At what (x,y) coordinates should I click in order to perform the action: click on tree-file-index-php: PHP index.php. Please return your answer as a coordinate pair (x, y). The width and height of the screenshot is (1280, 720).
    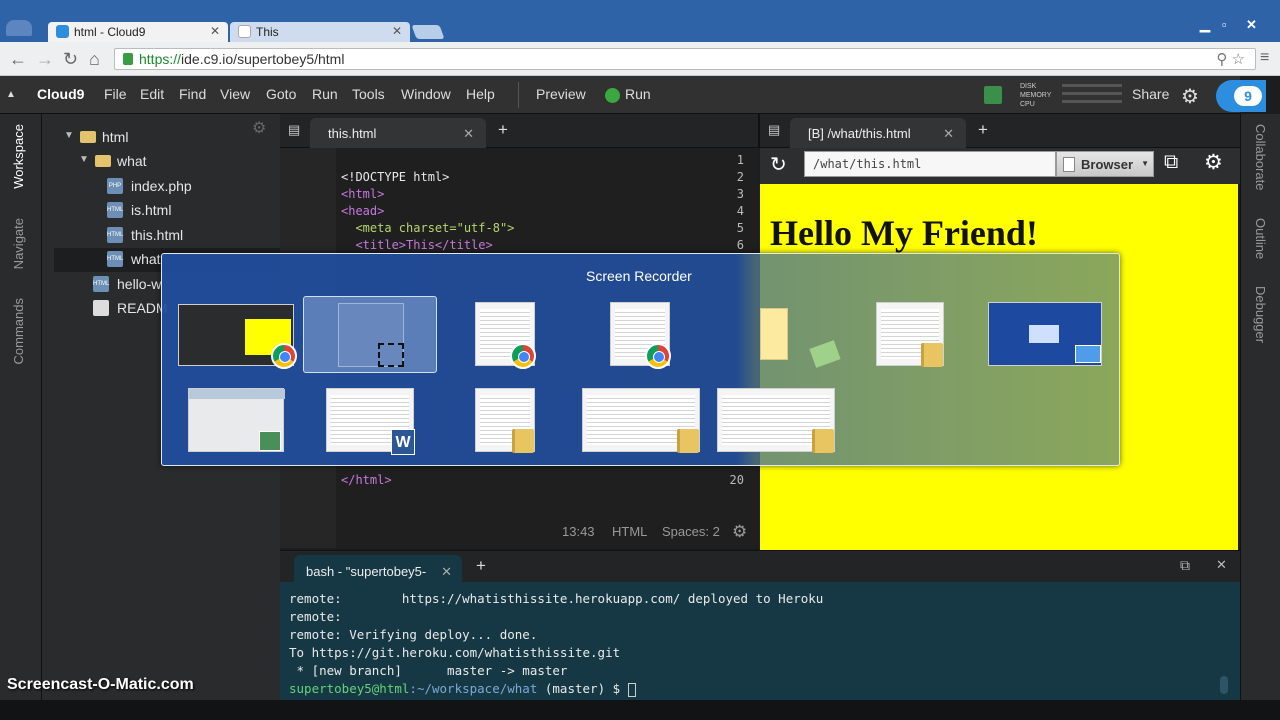
    Looking at the image, I should click on (182, 187).